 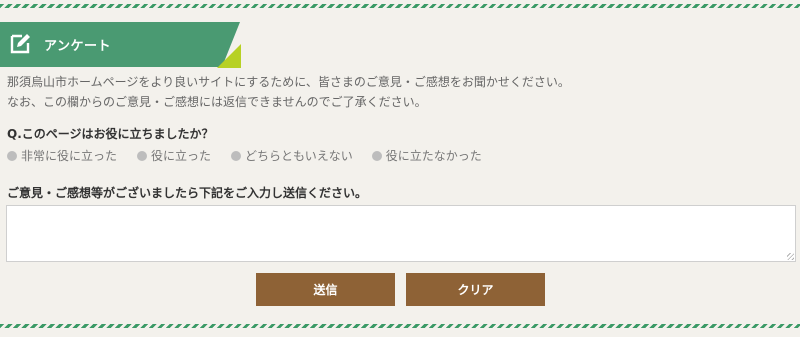 I want to click on resize-grip-icon, so click(x=790, y=256).